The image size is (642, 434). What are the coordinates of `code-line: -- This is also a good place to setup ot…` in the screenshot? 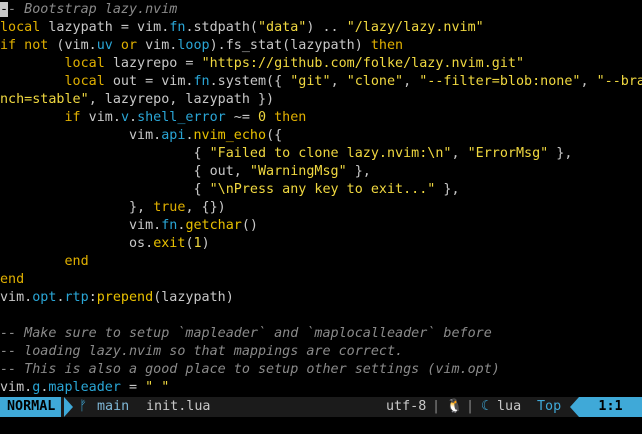 It's located at (321, 370).